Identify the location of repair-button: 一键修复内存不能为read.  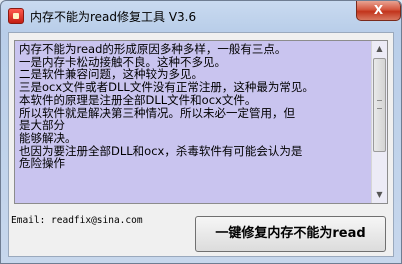
(290, 234).